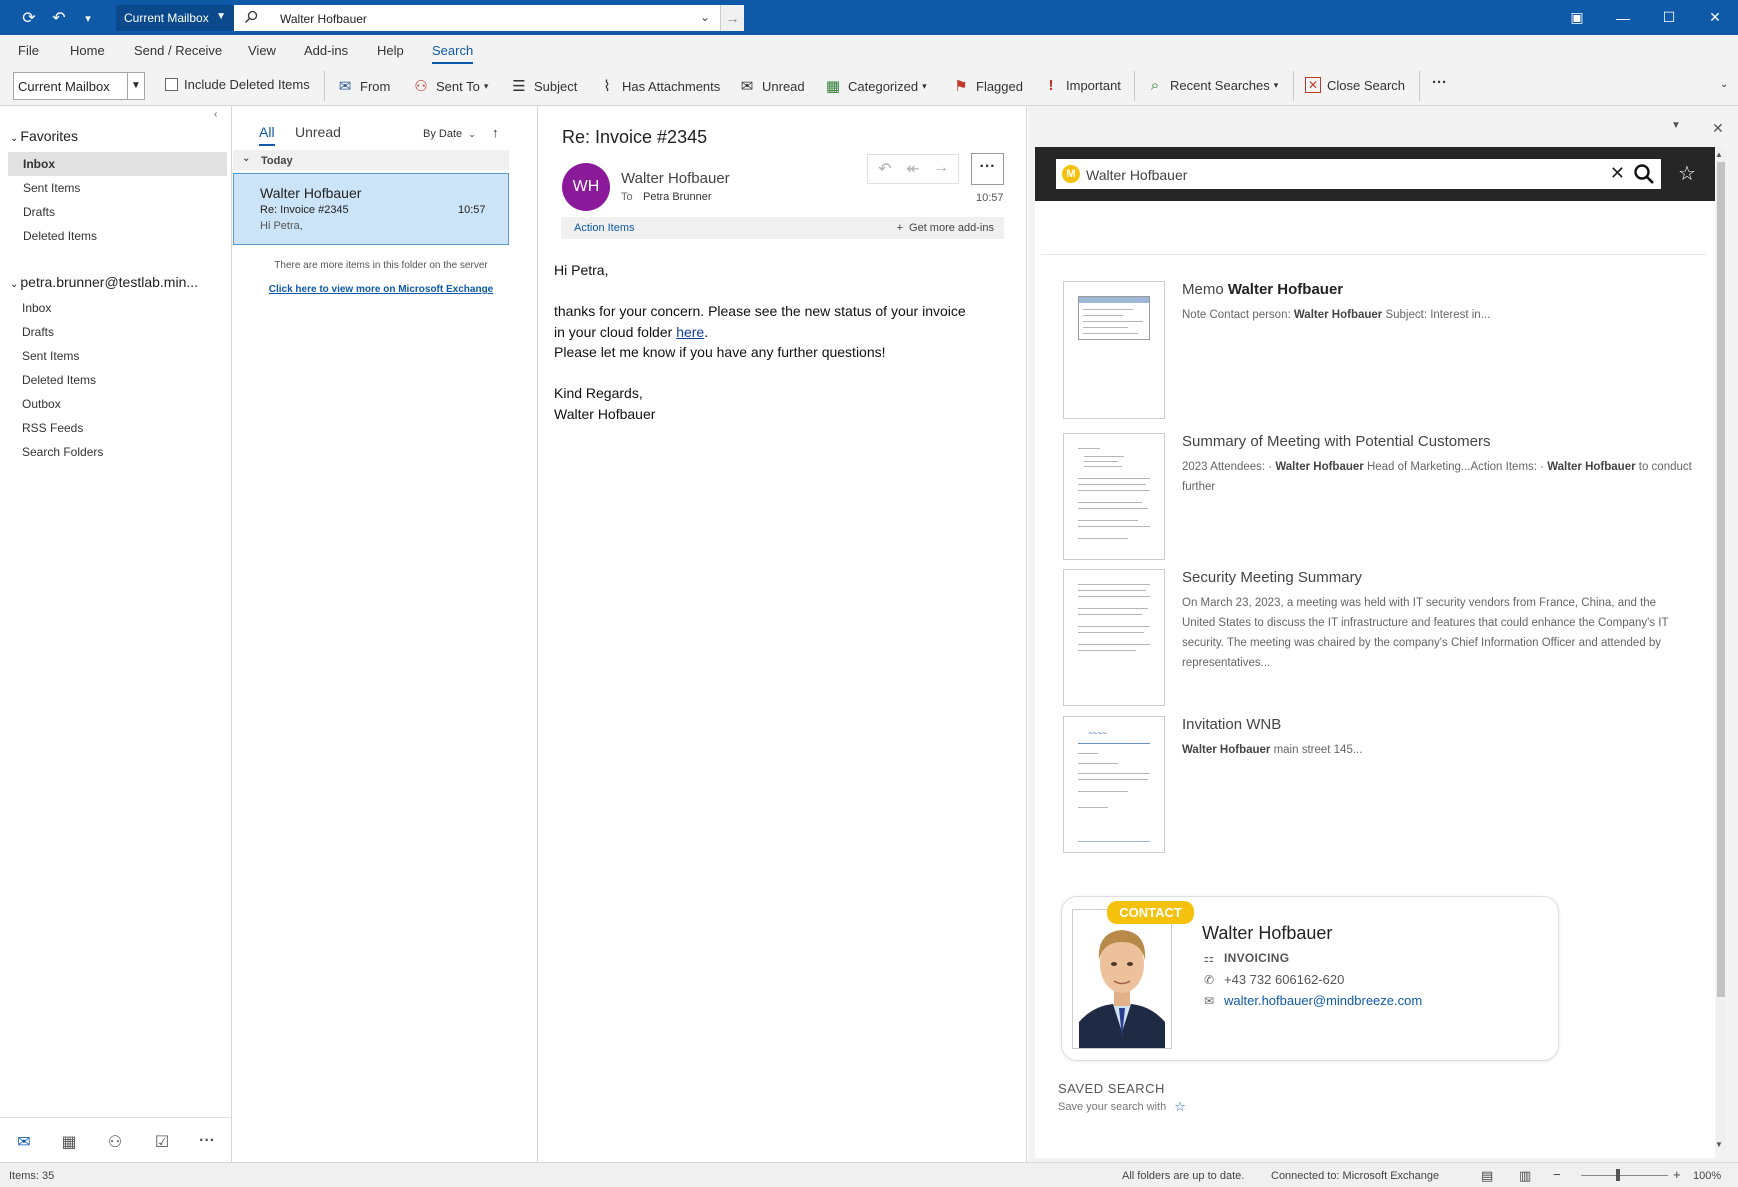  What do you see at coordinates (1719, 1144) in the screenshot?
I see `scroll-down-icon: ▼` at bounding box center [1719, 1144].